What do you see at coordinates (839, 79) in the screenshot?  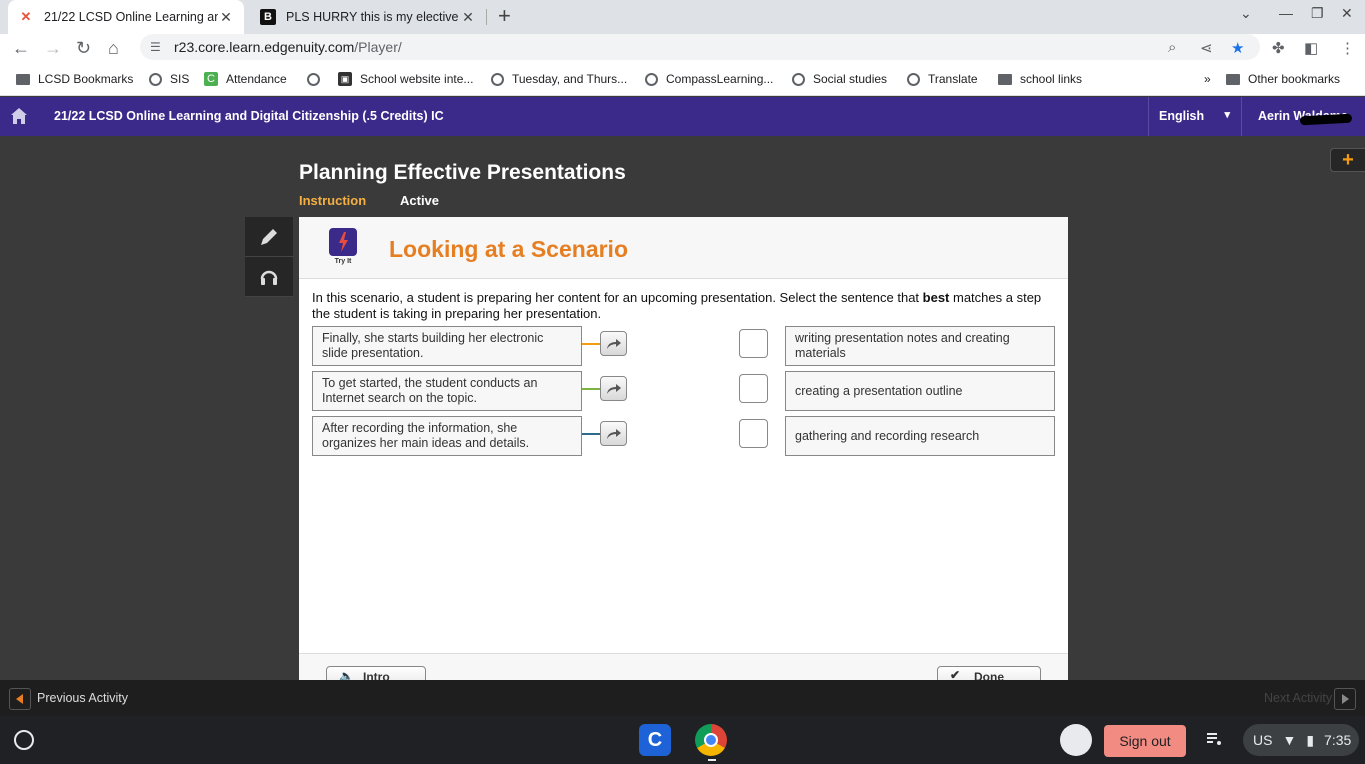 I see `bookmark-social-studies: Social studies` at bounding box center [839, 79].